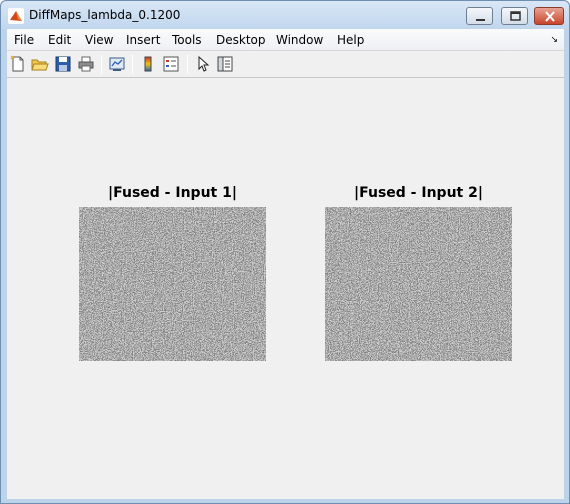 The image size is (570, 504). I want to click on title-bar: DiffMaps_lambda_0.1200, so click(285, 15).